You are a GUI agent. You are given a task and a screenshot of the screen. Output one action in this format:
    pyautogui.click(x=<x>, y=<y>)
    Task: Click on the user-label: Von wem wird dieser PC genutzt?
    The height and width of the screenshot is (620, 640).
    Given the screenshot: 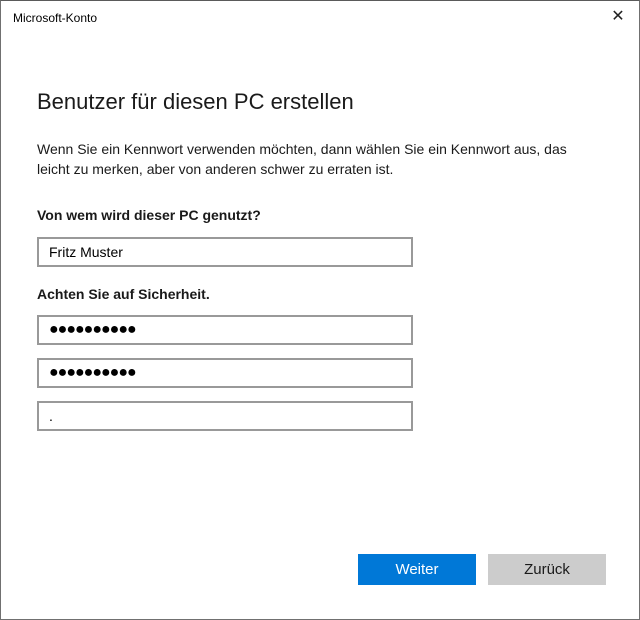 What is the action you would take?
    pyautogui.click(x=149, y=215)
    